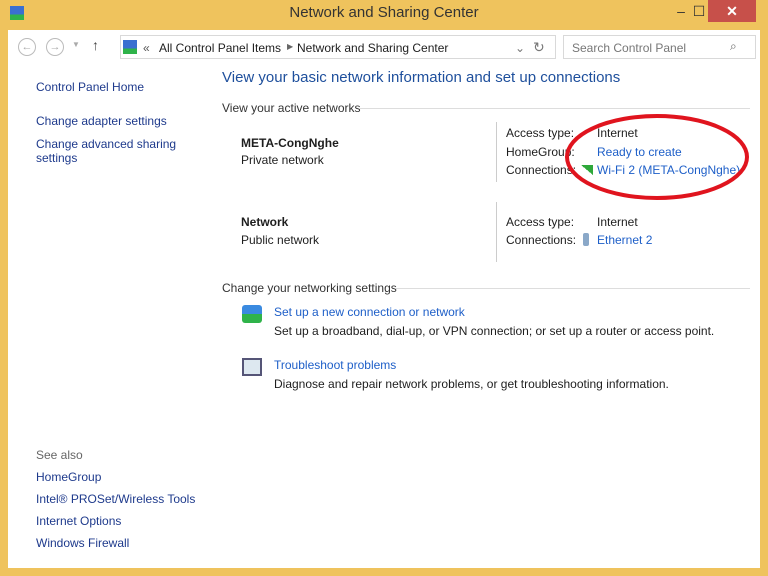  I want to click on see-also-windows-firewall: Windows Firewall, so click(82, 543).